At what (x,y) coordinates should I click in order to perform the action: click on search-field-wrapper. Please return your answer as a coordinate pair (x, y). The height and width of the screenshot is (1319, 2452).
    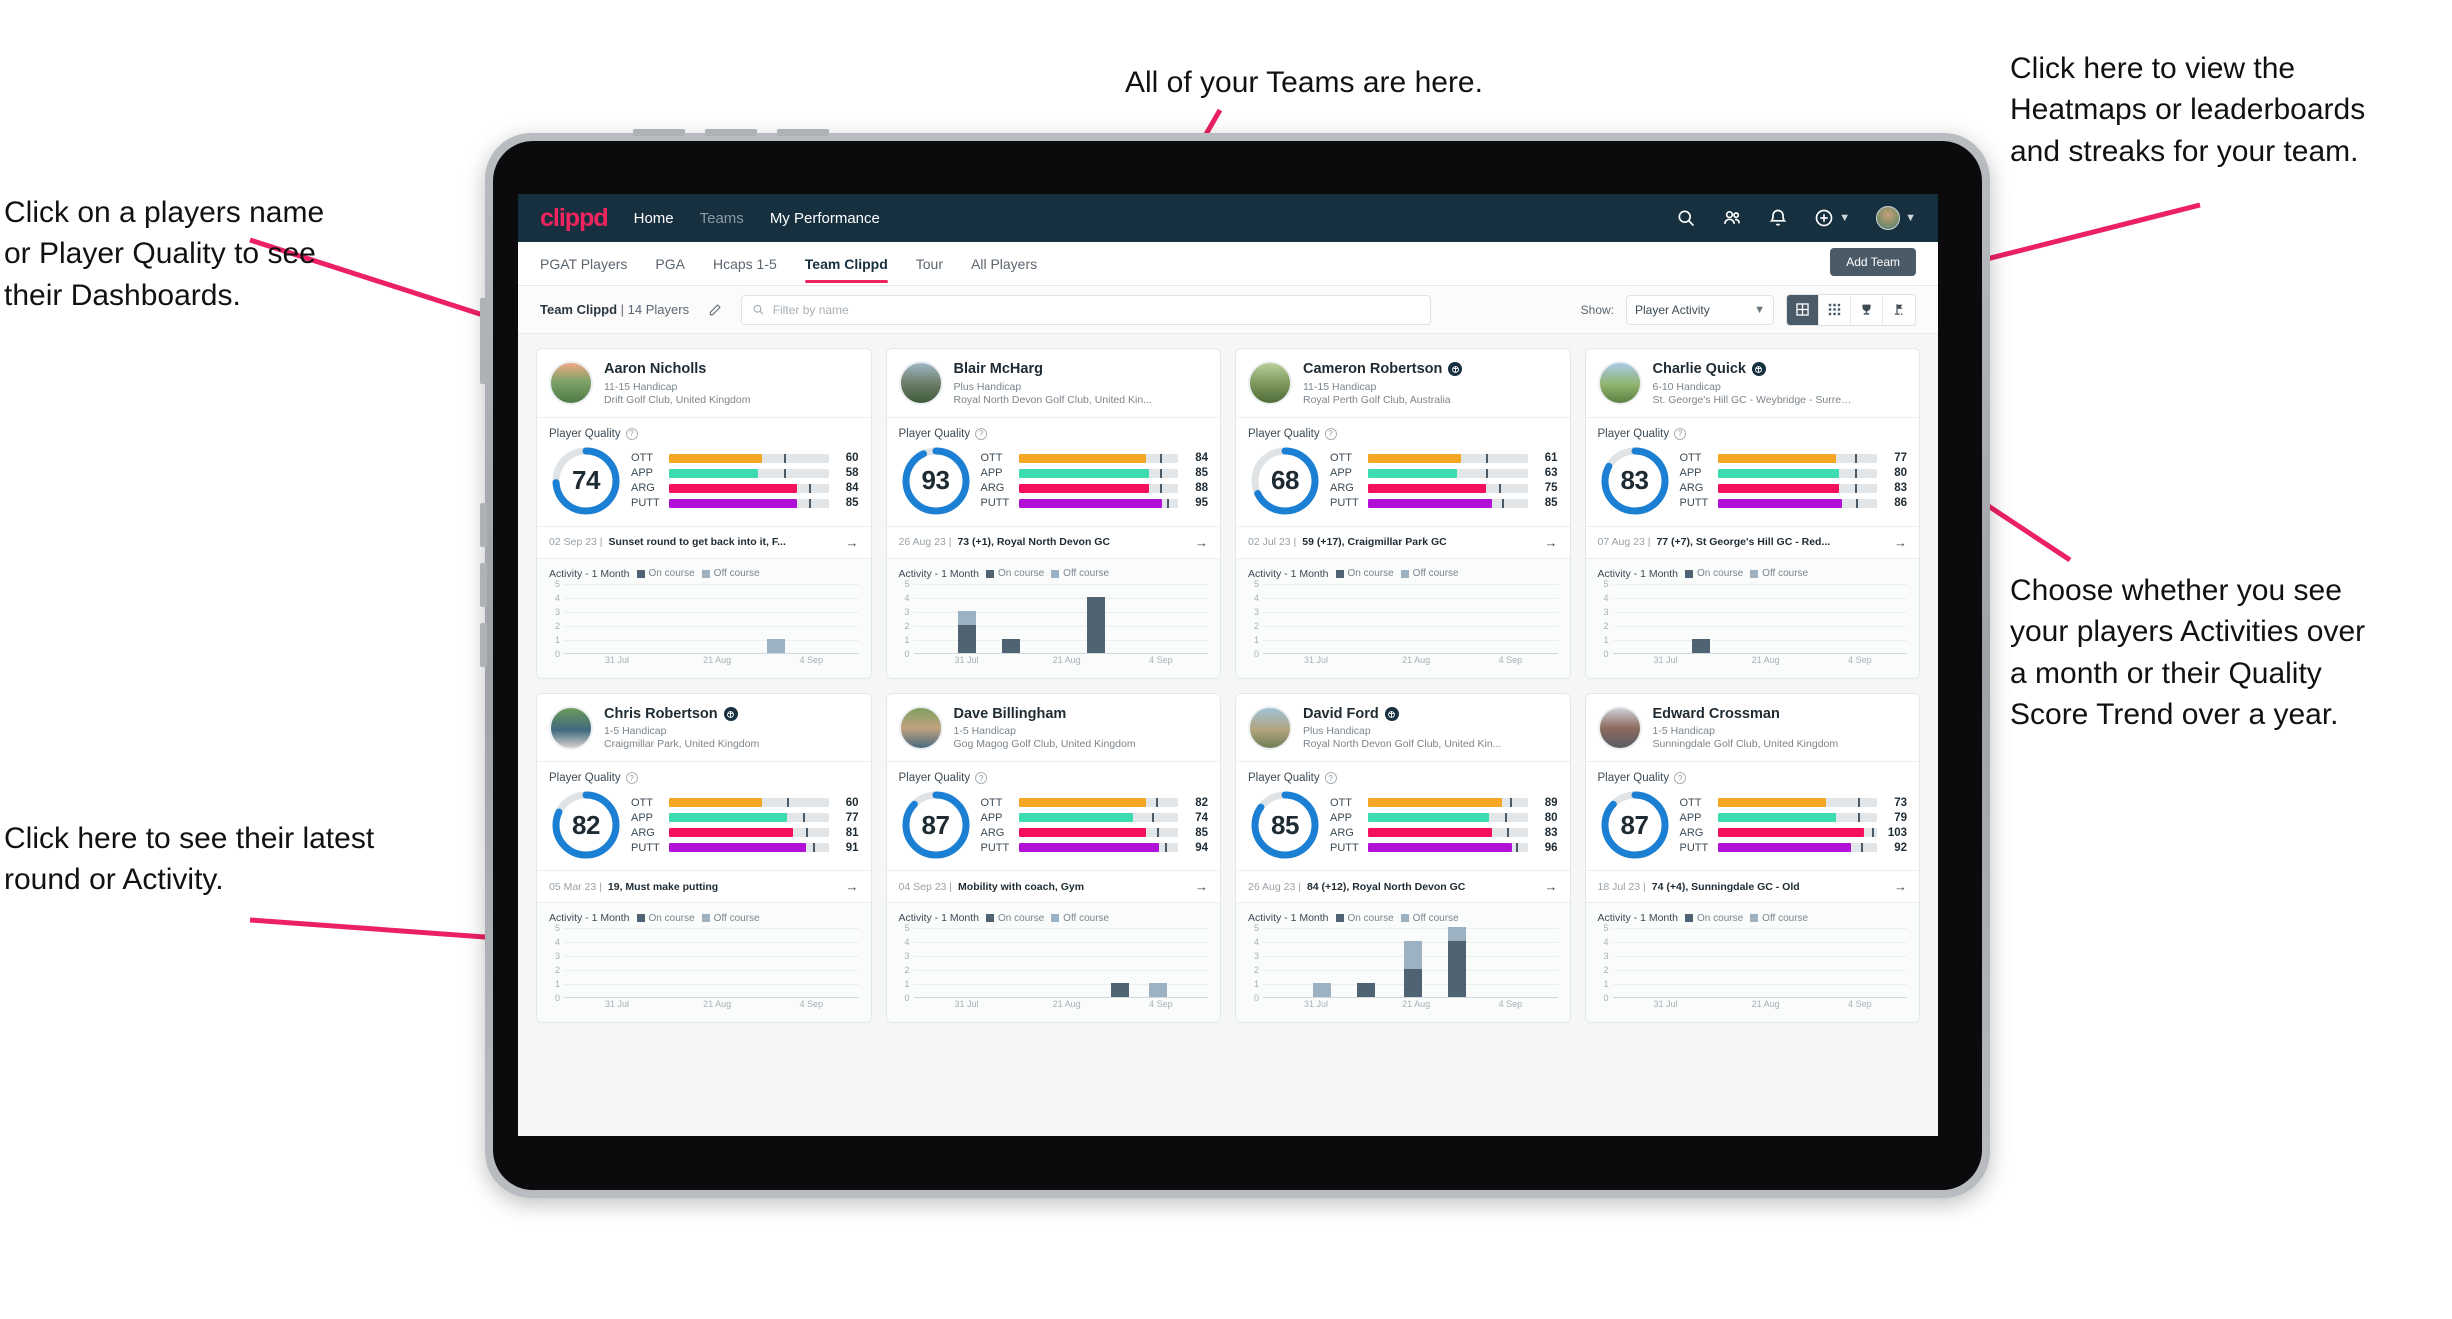
    Looking at the image, I should click on (1086, 309).